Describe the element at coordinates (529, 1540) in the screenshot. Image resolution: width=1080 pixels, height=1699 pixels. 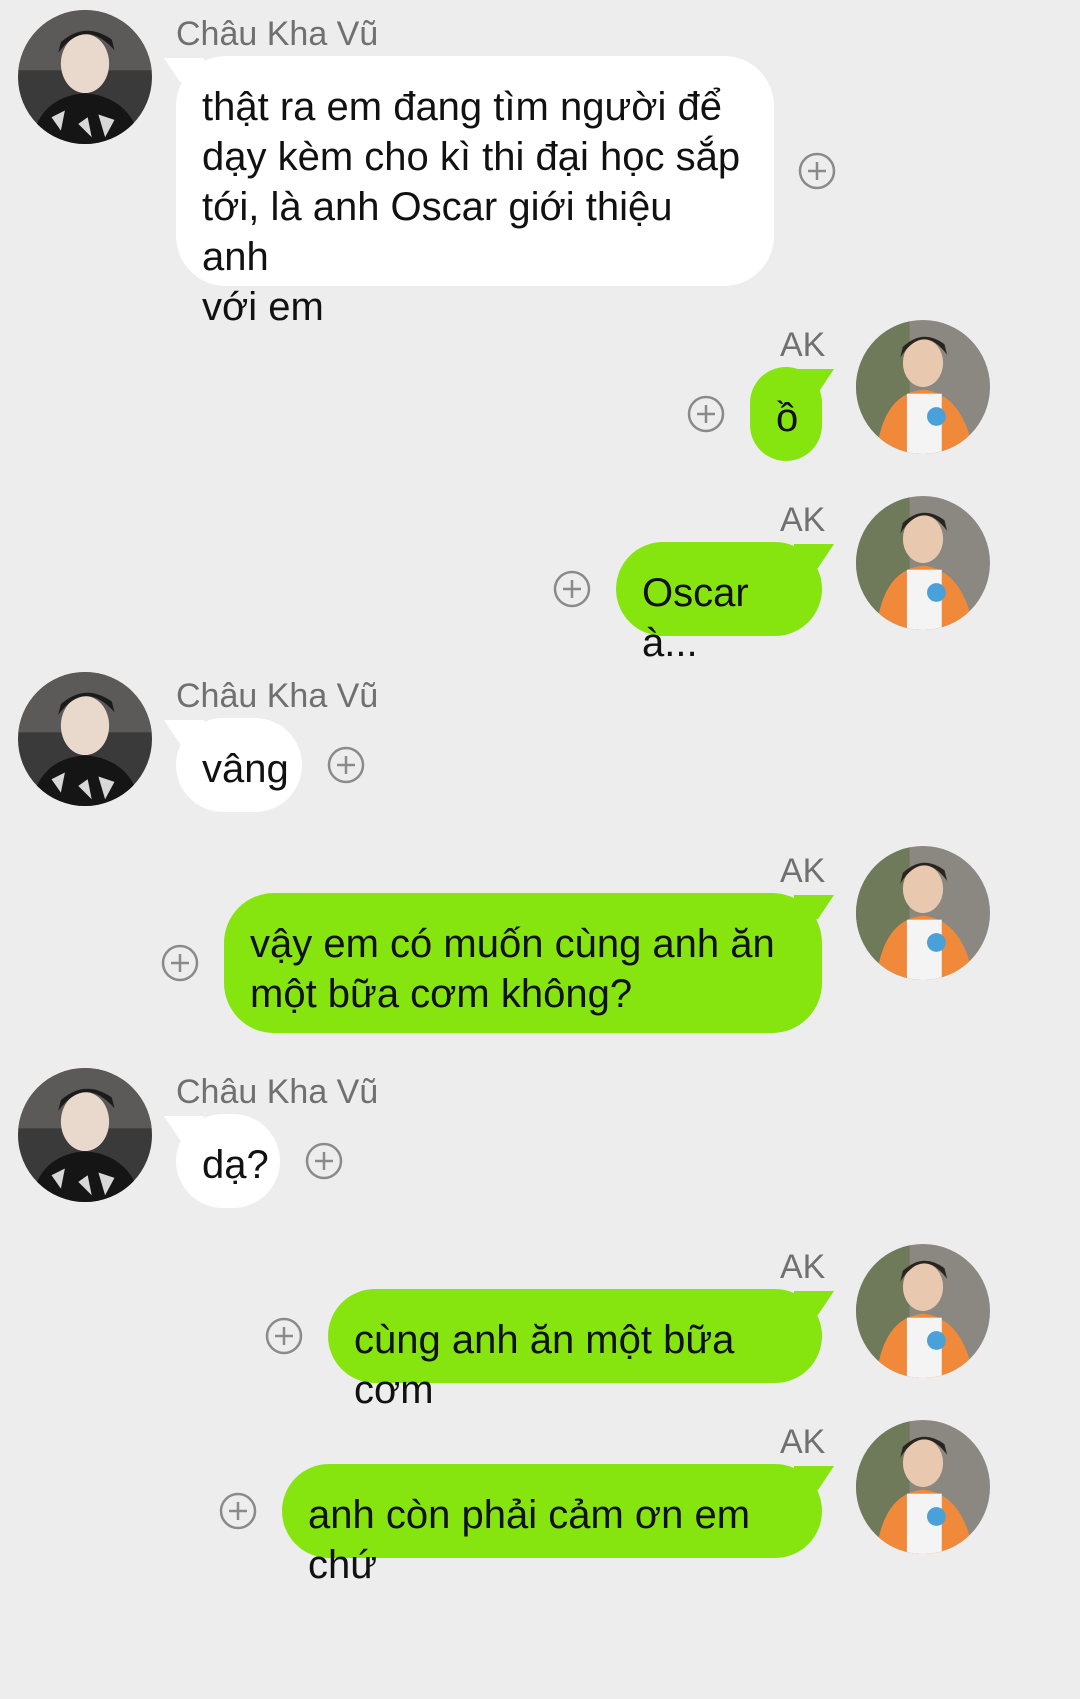
I see `message-text: anh còn phải cảm ơn em chứ` at that location.